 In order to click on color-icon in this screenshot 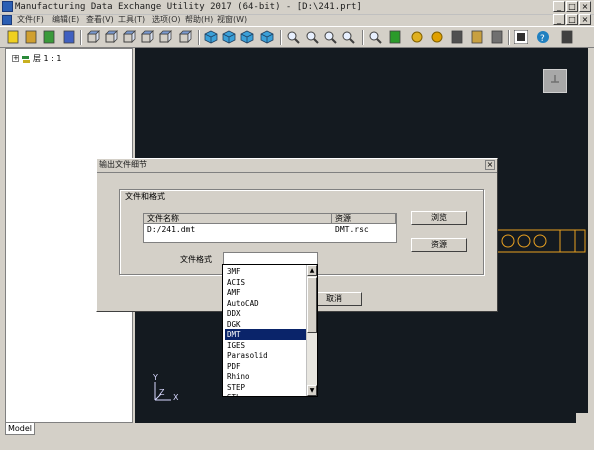, I will do `click(417, 37)`.